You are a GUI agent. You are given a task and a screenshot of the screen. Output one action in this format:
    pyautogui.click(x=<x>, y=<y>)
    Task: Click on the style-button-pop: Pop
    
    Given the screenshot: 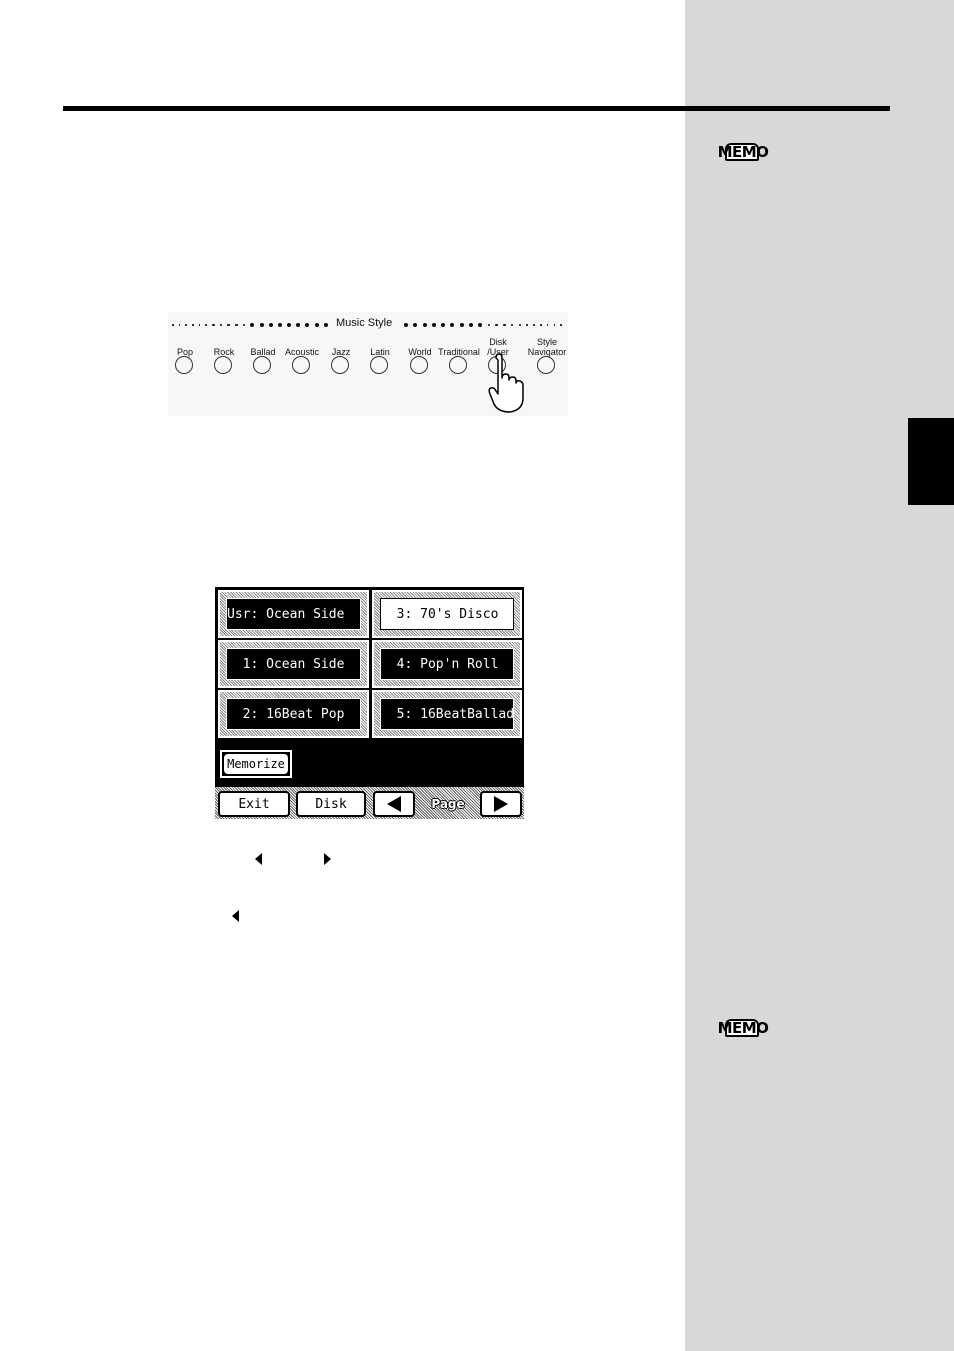 What is the action you would take?
    pyautogui.click(x=185, y=363)
    